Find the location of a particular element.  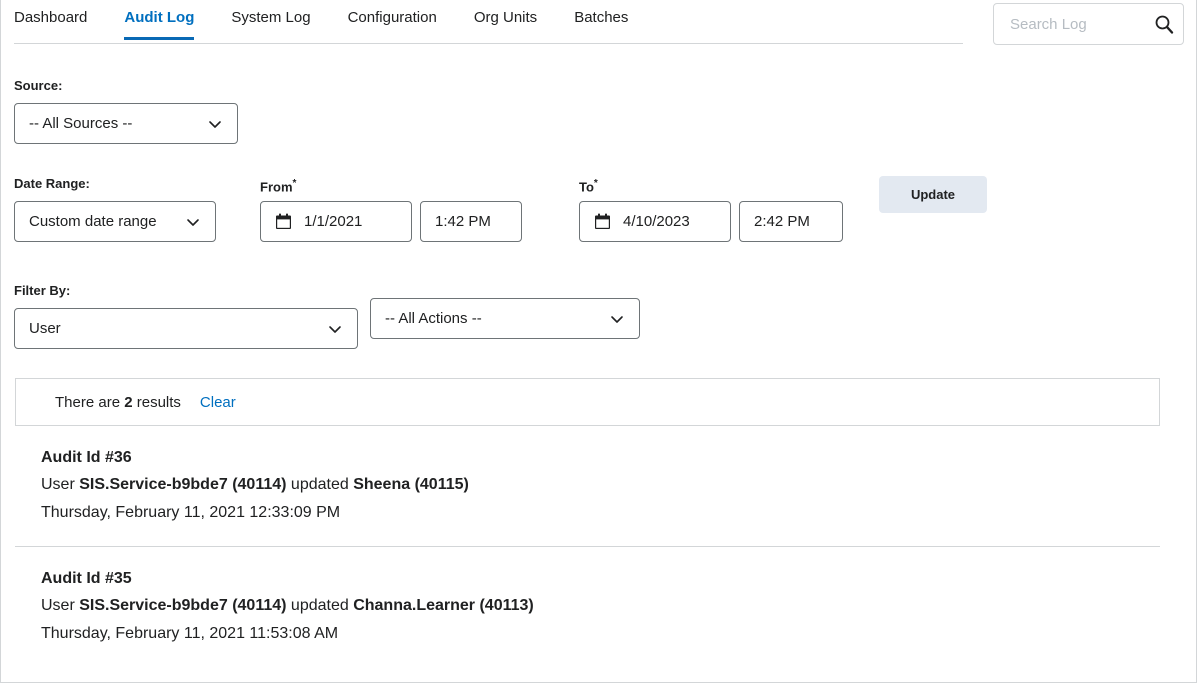

source-select-value: -- All Sources -- is located at coordinates (81, 123).